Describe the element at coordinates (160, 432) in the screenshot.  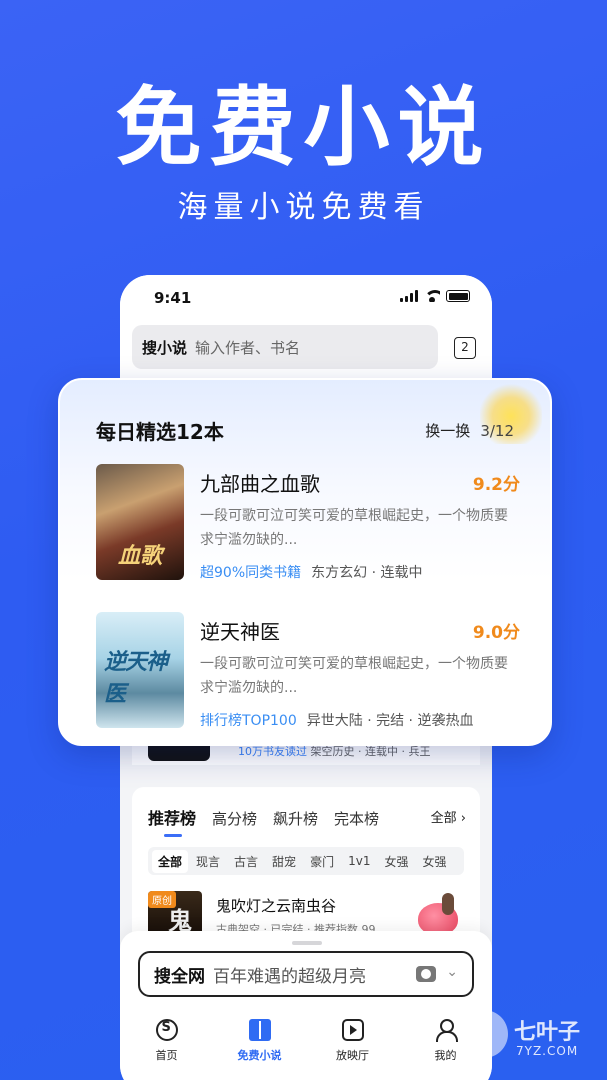
I see `daily-picks-title: 每日精选12本` at that location.